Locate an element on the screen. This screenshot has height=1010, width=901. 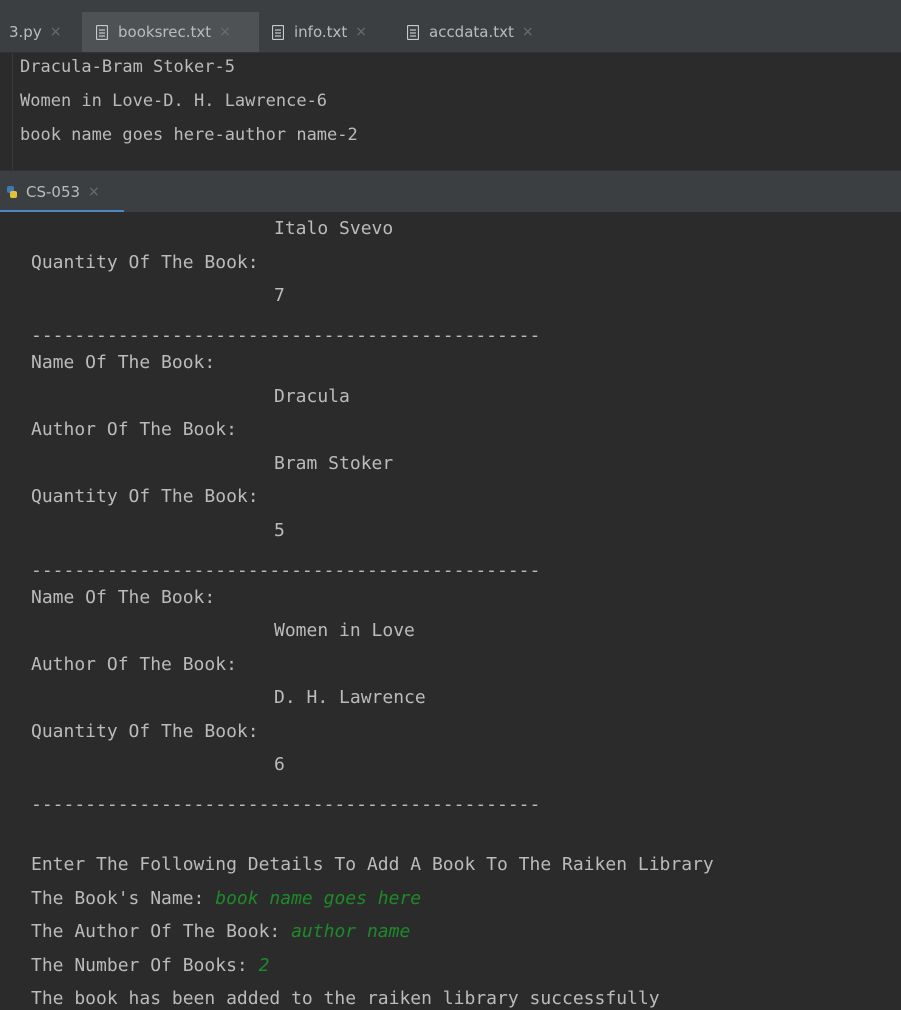
run-tab-label: CS-053 is located at coordinates (53, 192).